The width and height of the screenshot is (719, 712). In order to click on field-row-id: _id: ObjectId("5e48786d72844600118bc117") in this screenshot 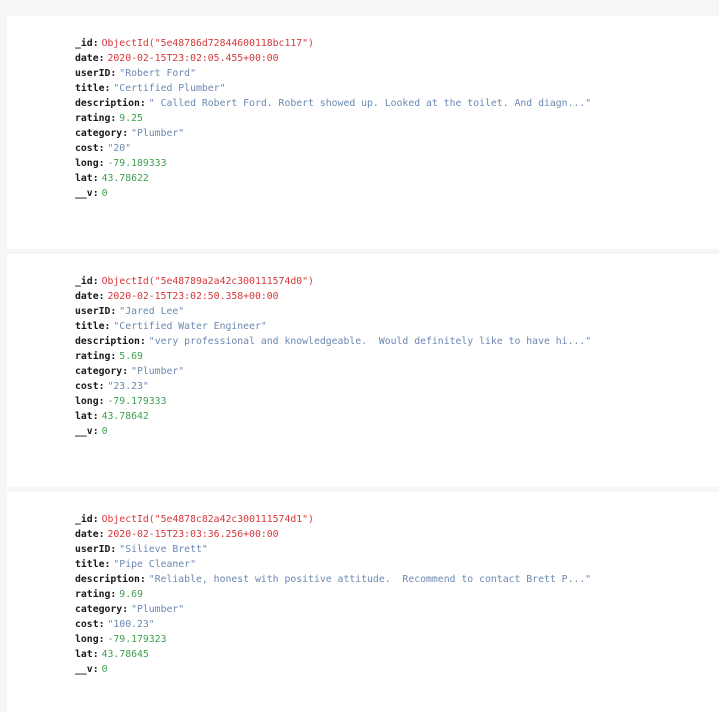, I will do `click(333, 43)`.